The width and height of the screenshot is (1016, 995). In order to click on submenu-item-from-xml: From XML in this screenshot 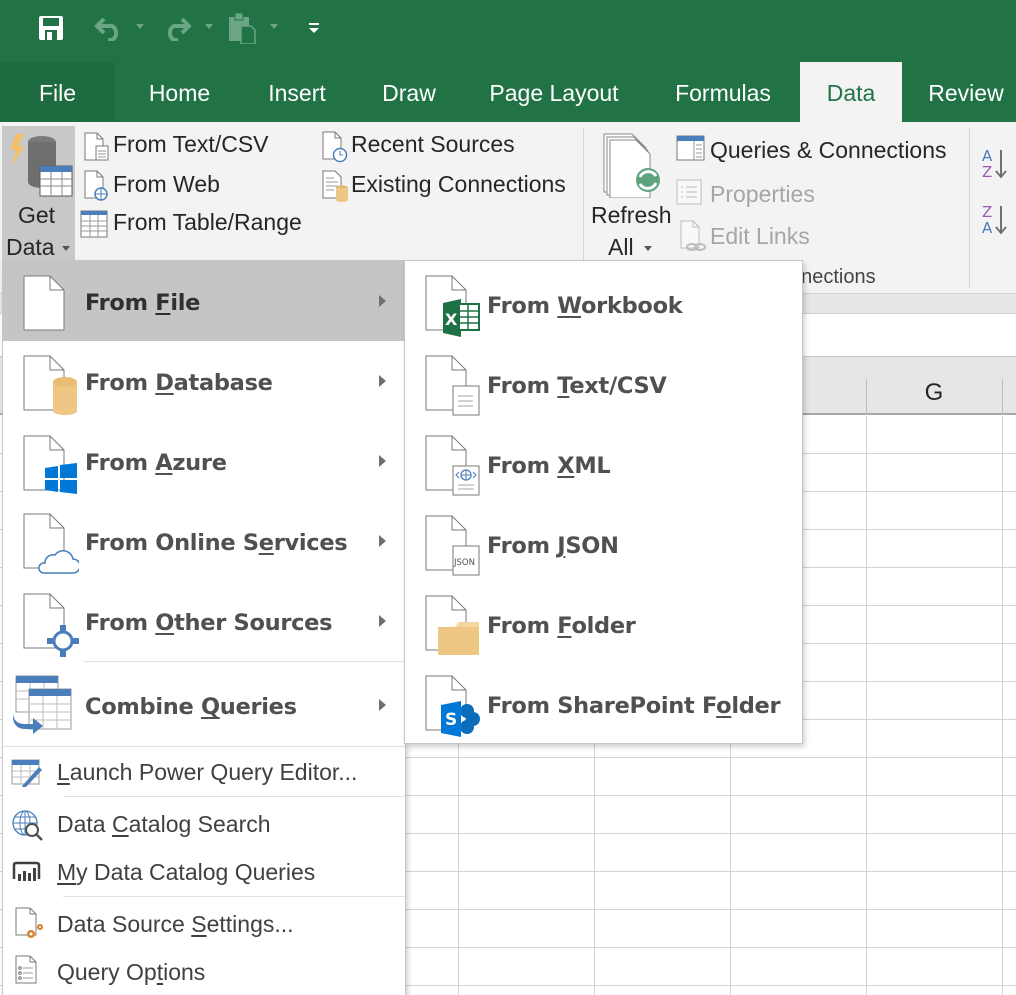, I will do `click(603, 463)`.